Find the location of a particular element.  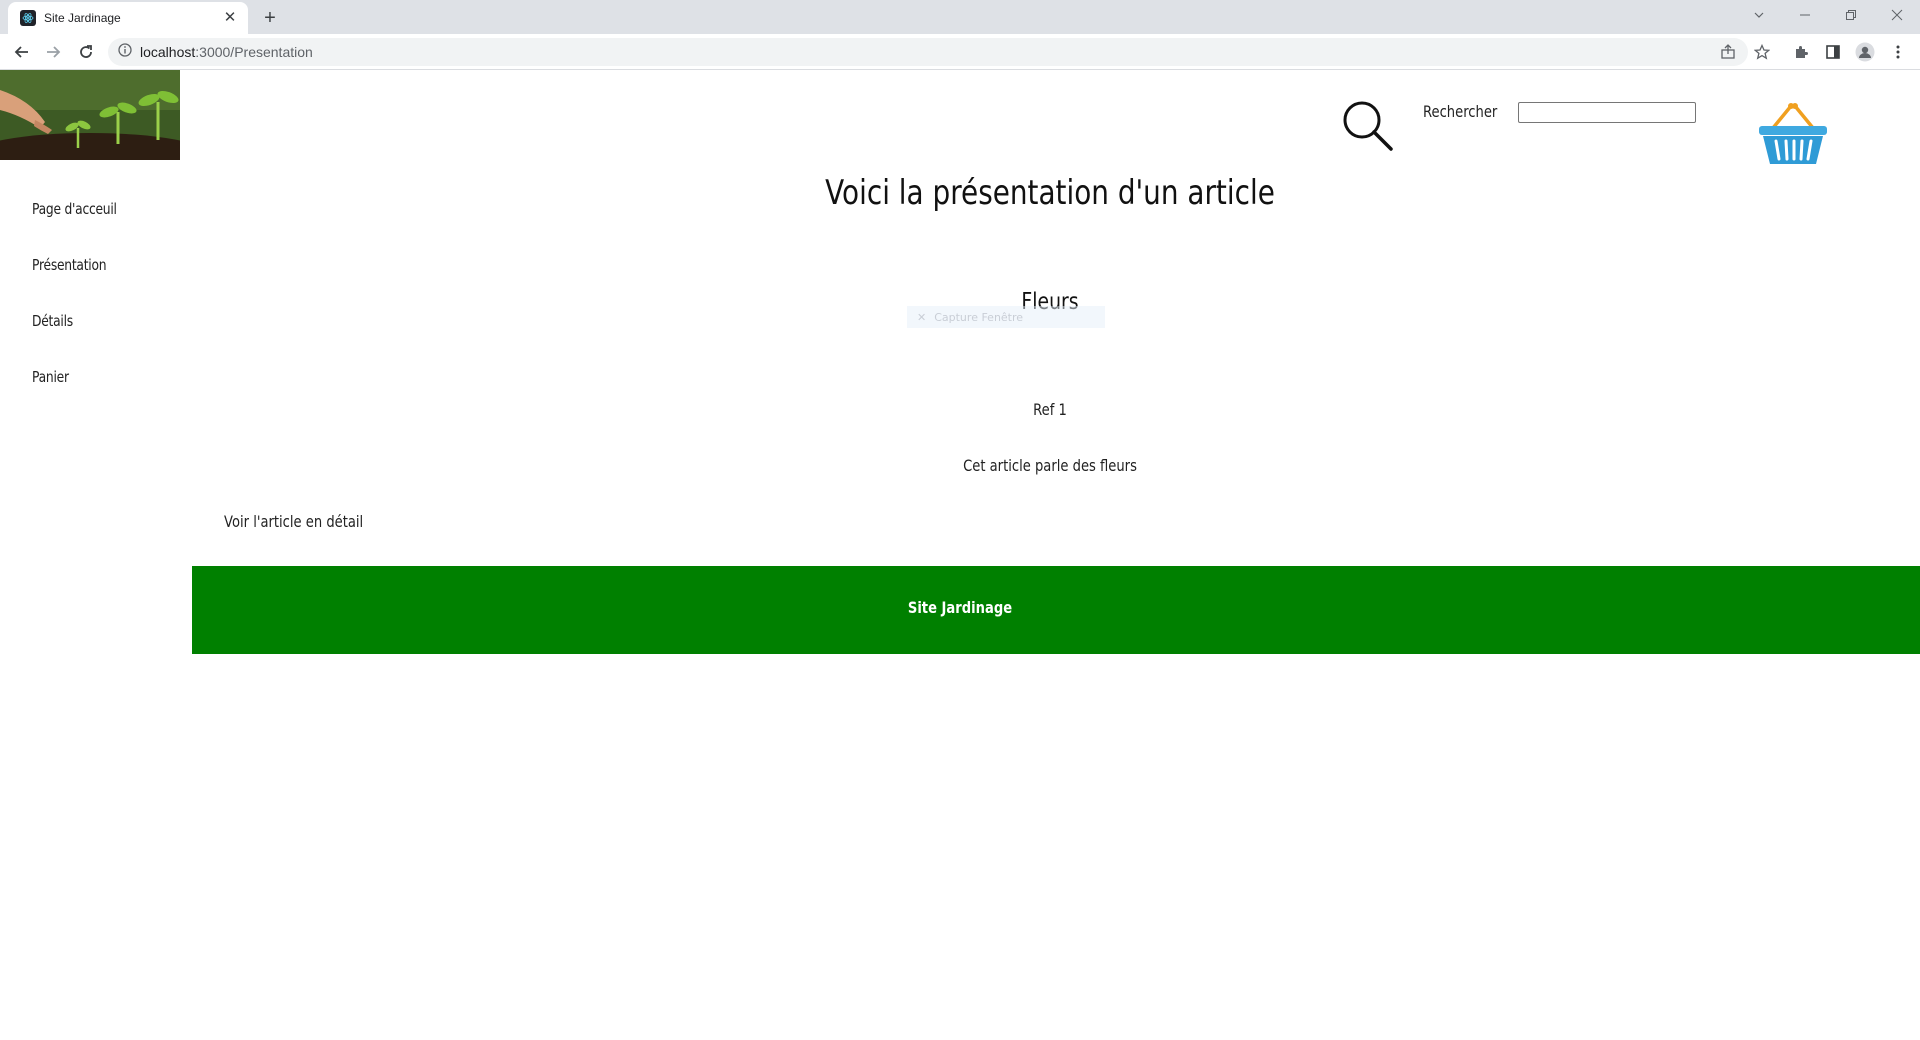

url-text: localhost:3000/Presentation is located at coordinates (226, 52).